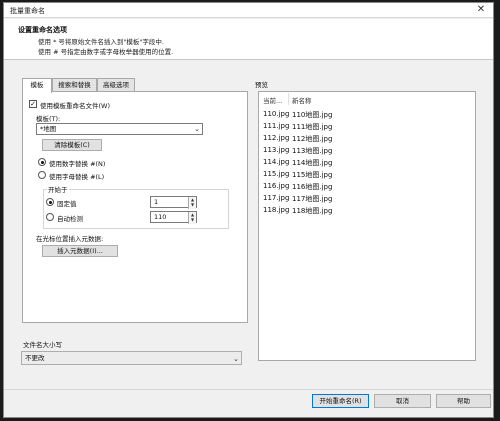  I want to click on auto-detect-radio, so click(50, 217).